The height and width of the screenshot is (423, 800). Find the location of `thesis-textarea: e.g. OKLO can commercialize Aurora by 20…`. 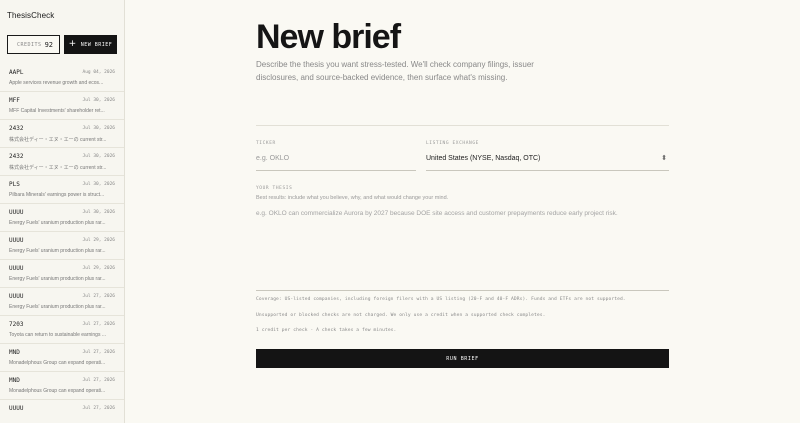

thesis-textarea: e.g. OKLO can commercialize Aurora by 20… is located at coordinates (462, 250).